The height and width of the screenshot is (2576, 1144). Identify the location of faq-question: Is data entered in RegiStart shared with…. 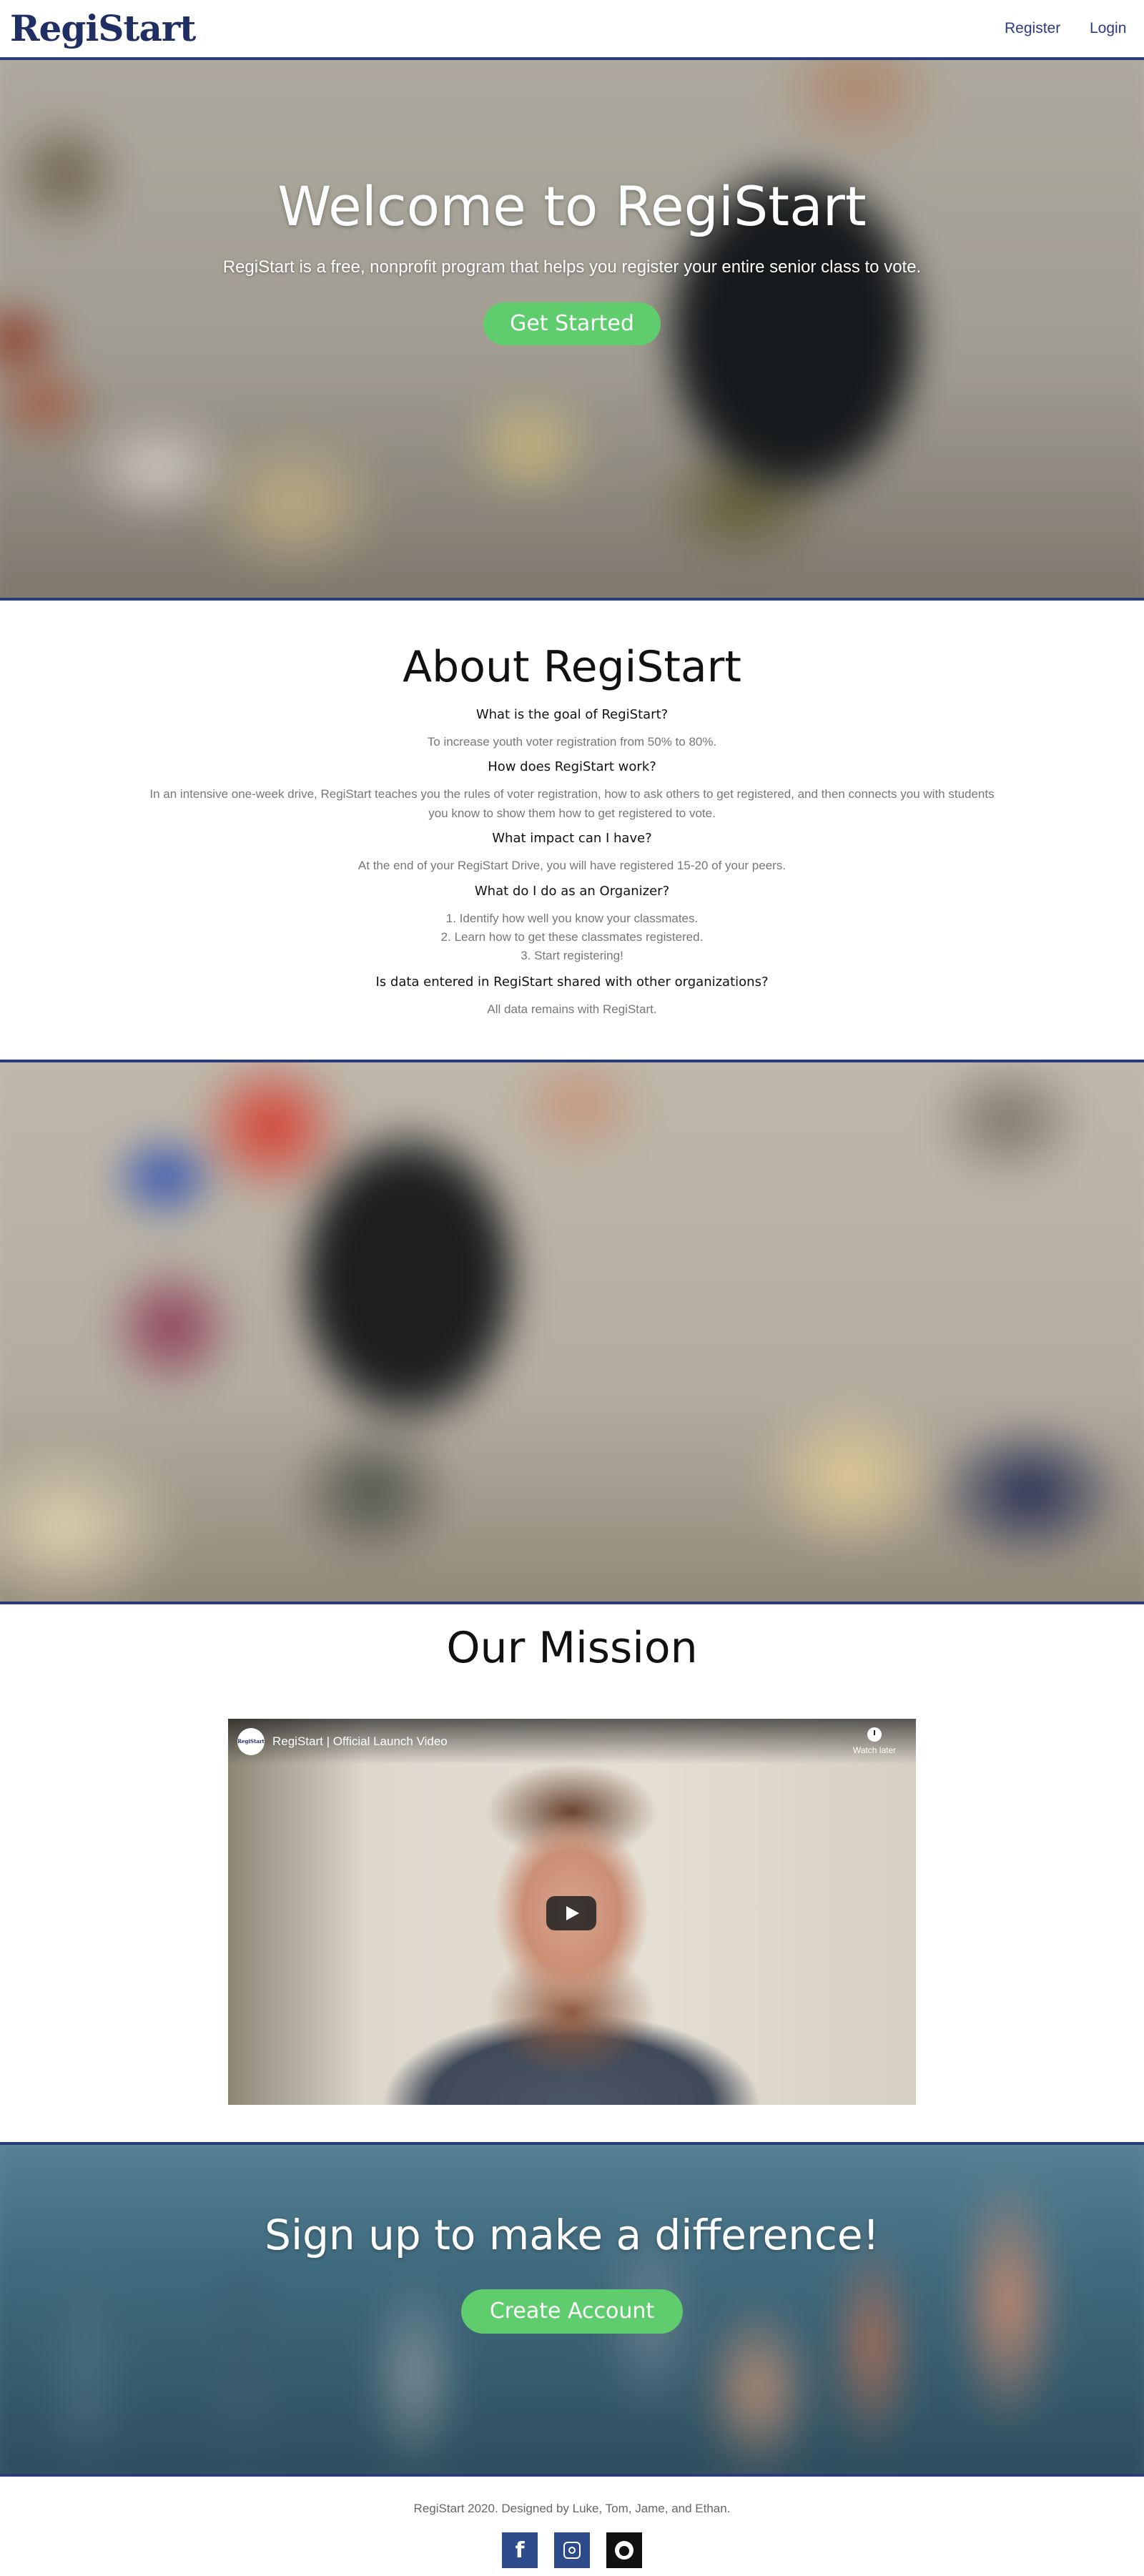
(572, 982).